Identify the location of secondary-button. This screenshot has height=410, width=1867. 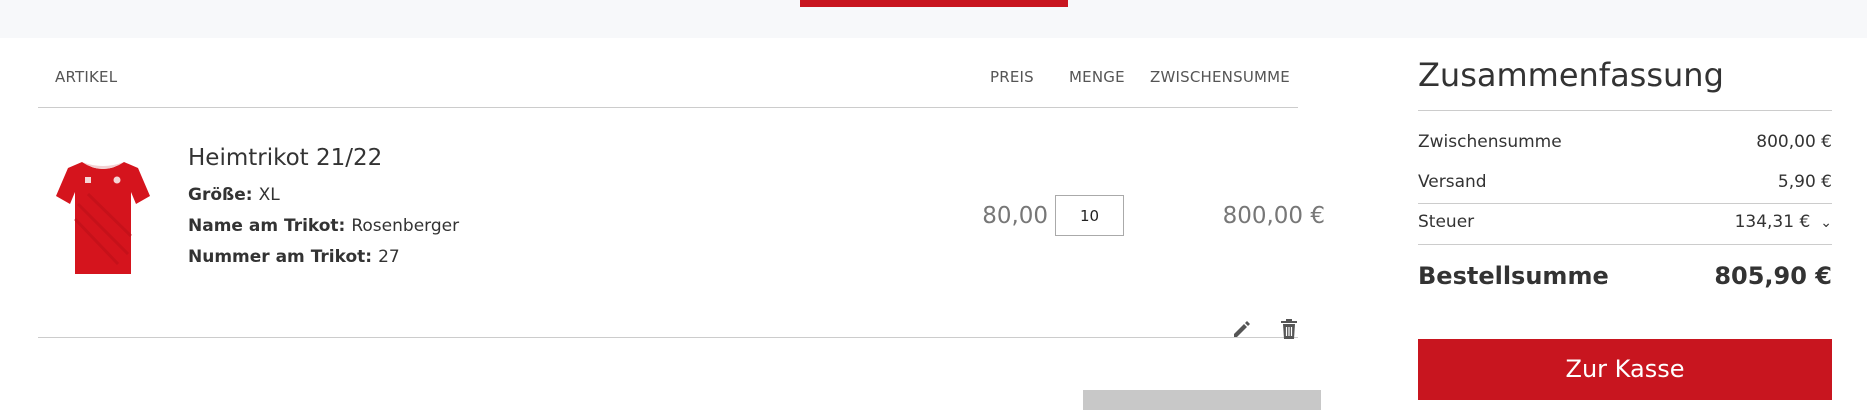
(1202, 400).